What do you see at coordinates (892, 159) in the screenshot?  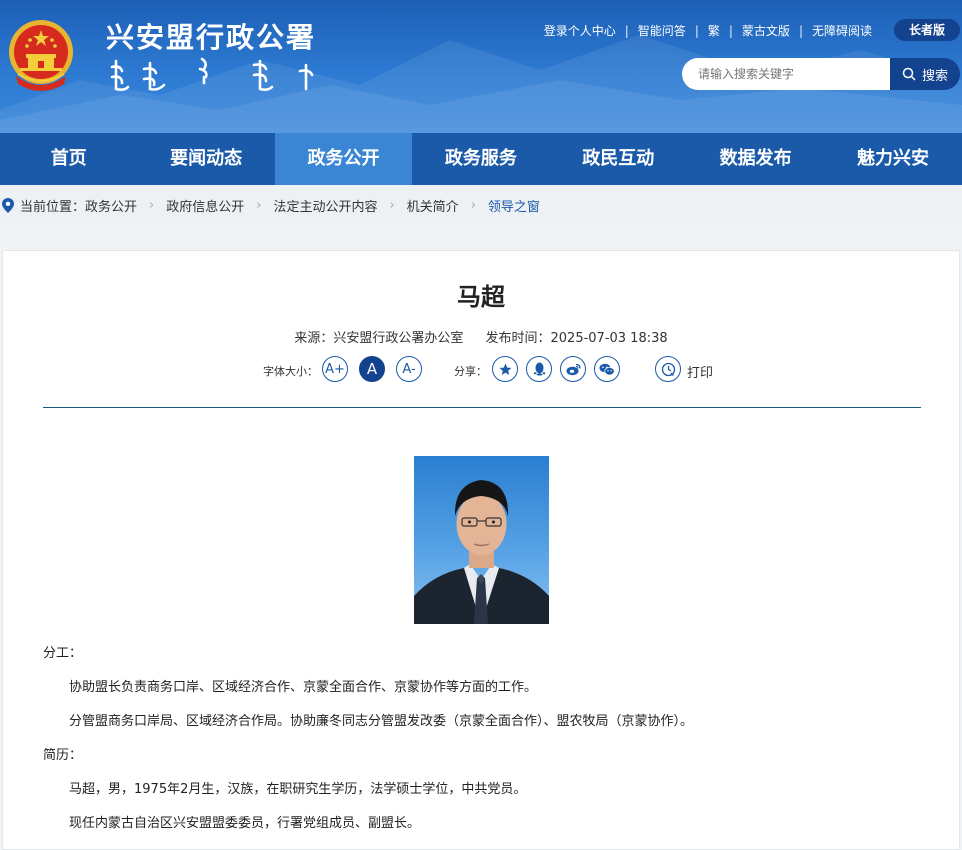 I see `nav-charm-xingan: 魅力兴安` at bounding box center [892, 159].